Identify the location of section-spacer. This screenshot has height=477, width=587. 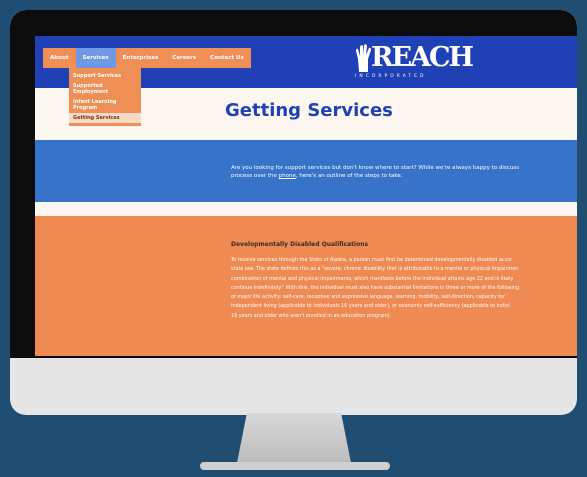
(306, 209).